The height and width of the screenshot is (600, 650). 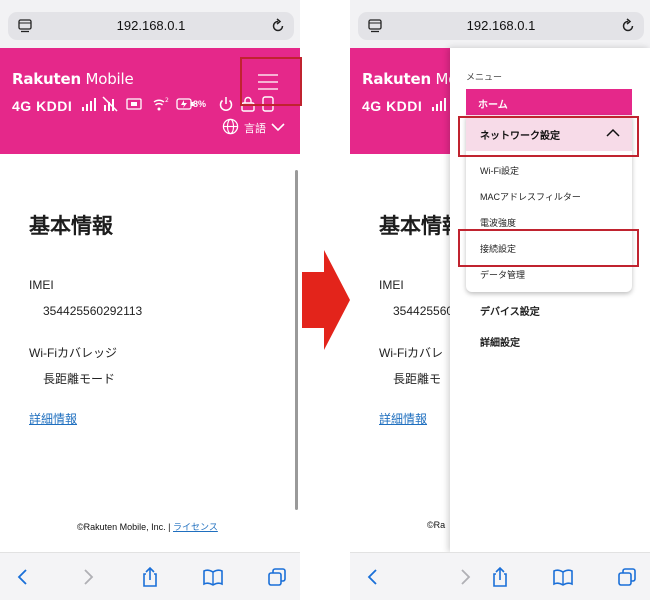 I want to click on menu-heading: メニュー, so click(x=484, y=77).